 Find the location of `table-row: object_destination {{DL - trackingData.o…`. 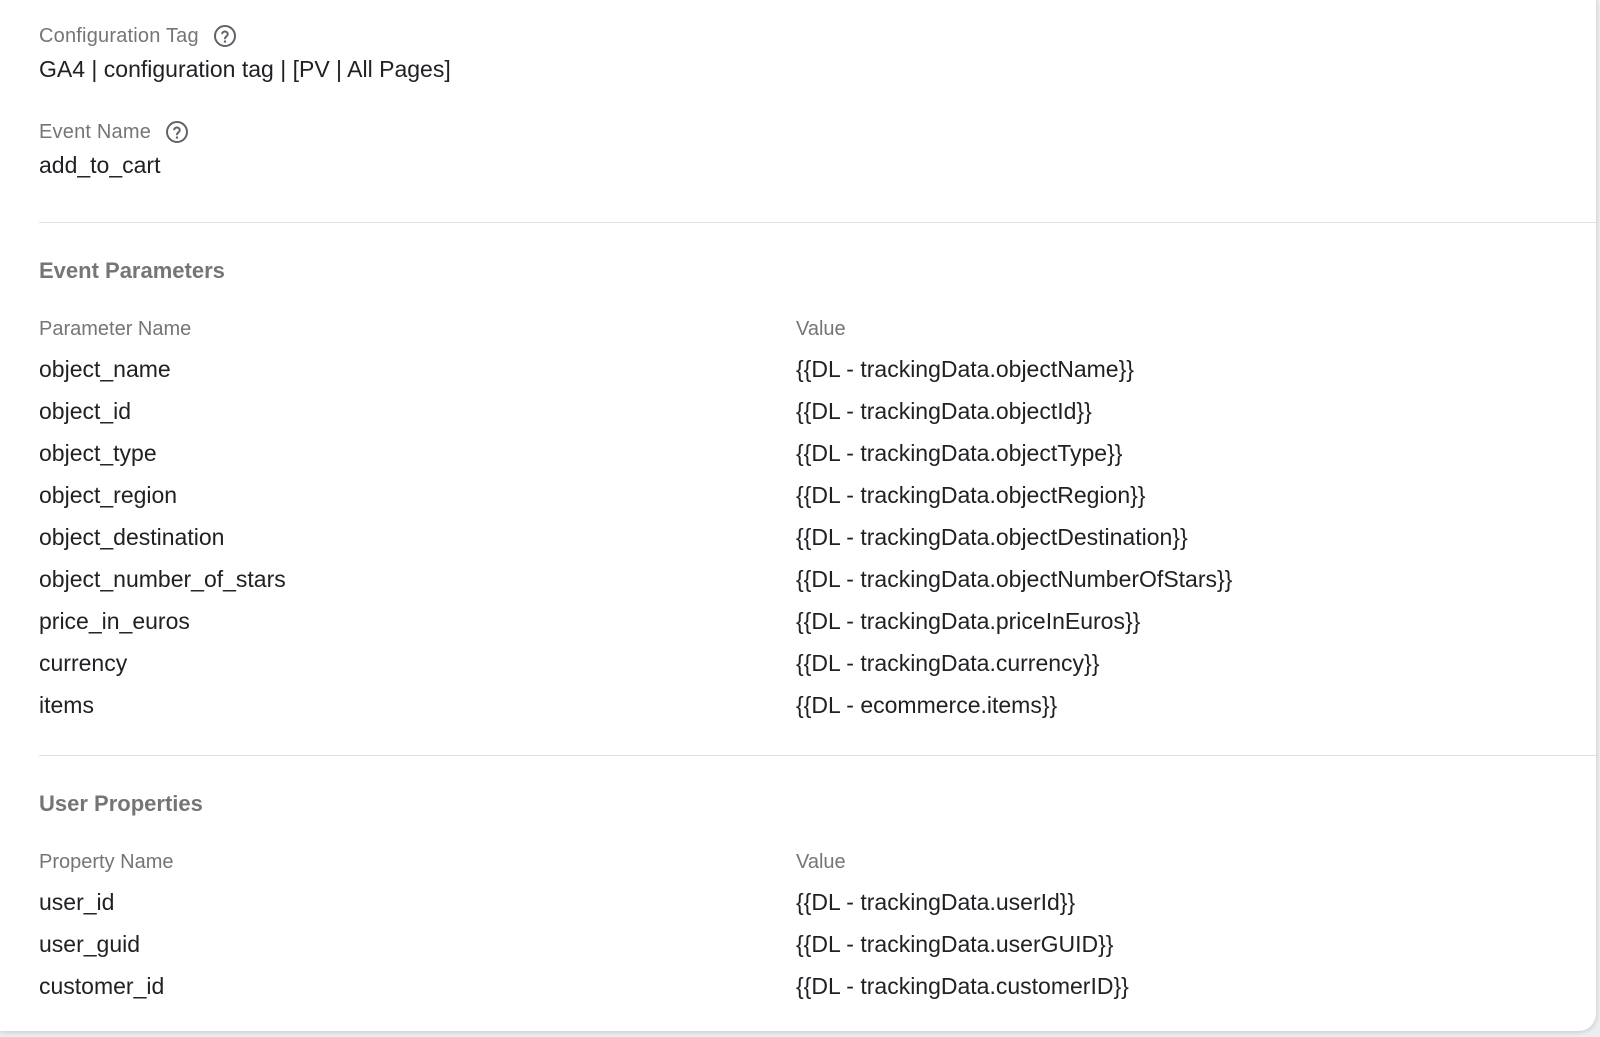

table-row: object_destination {{DL - trackingData.o… is located at coordinates (817, 542).